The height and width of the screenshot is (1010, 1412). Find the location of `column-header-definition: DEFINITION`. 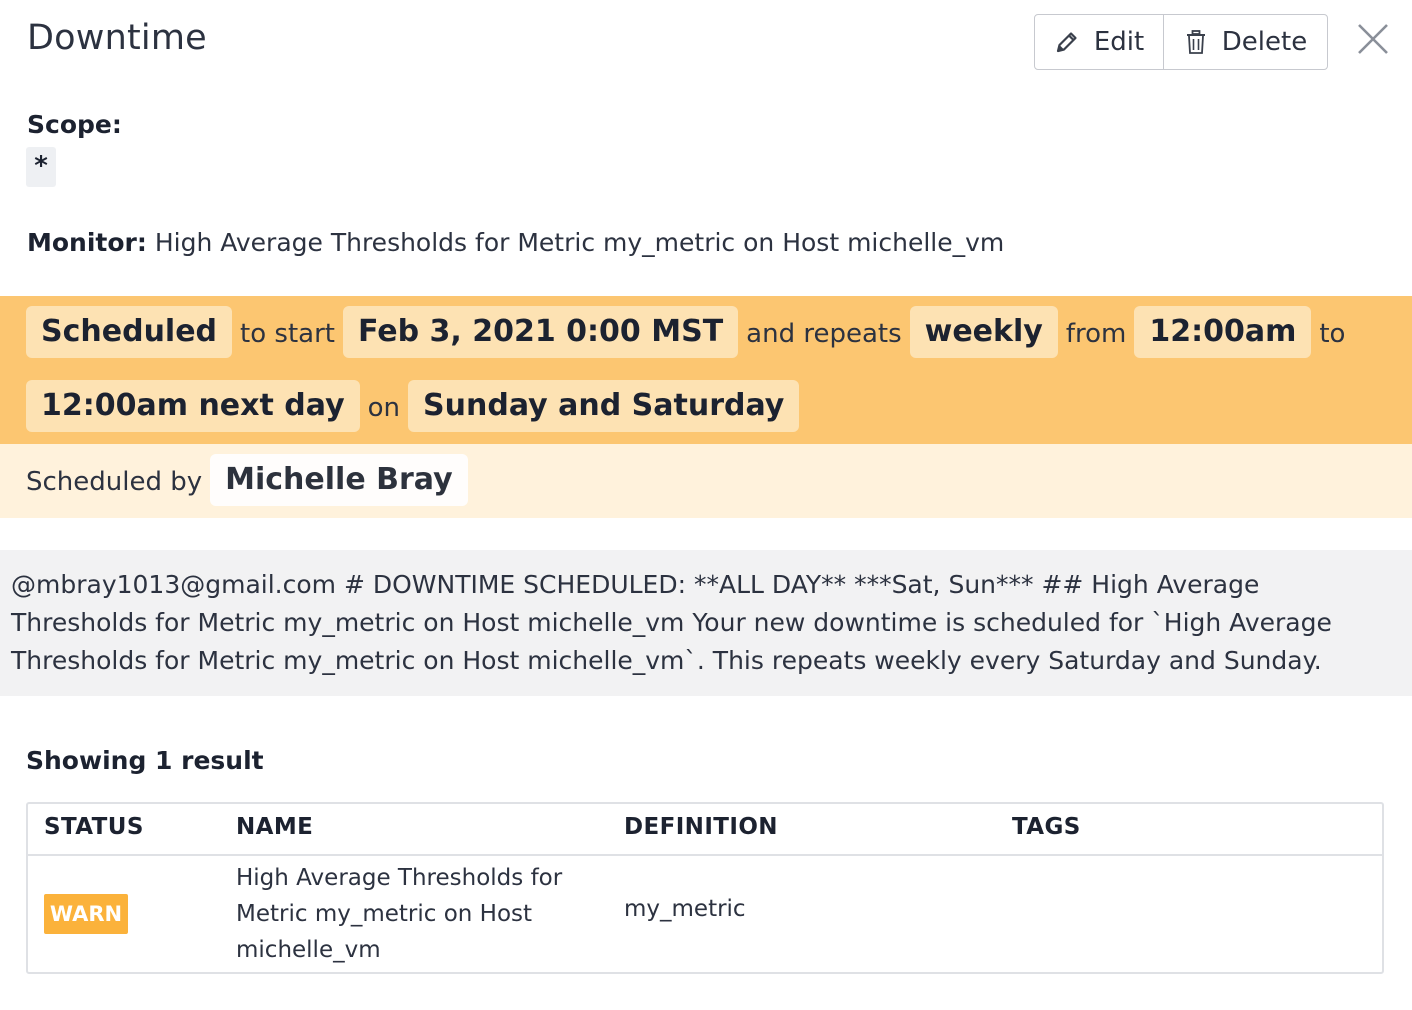

column-header-definition: DEFINITION is located at coordinates (701, 827).